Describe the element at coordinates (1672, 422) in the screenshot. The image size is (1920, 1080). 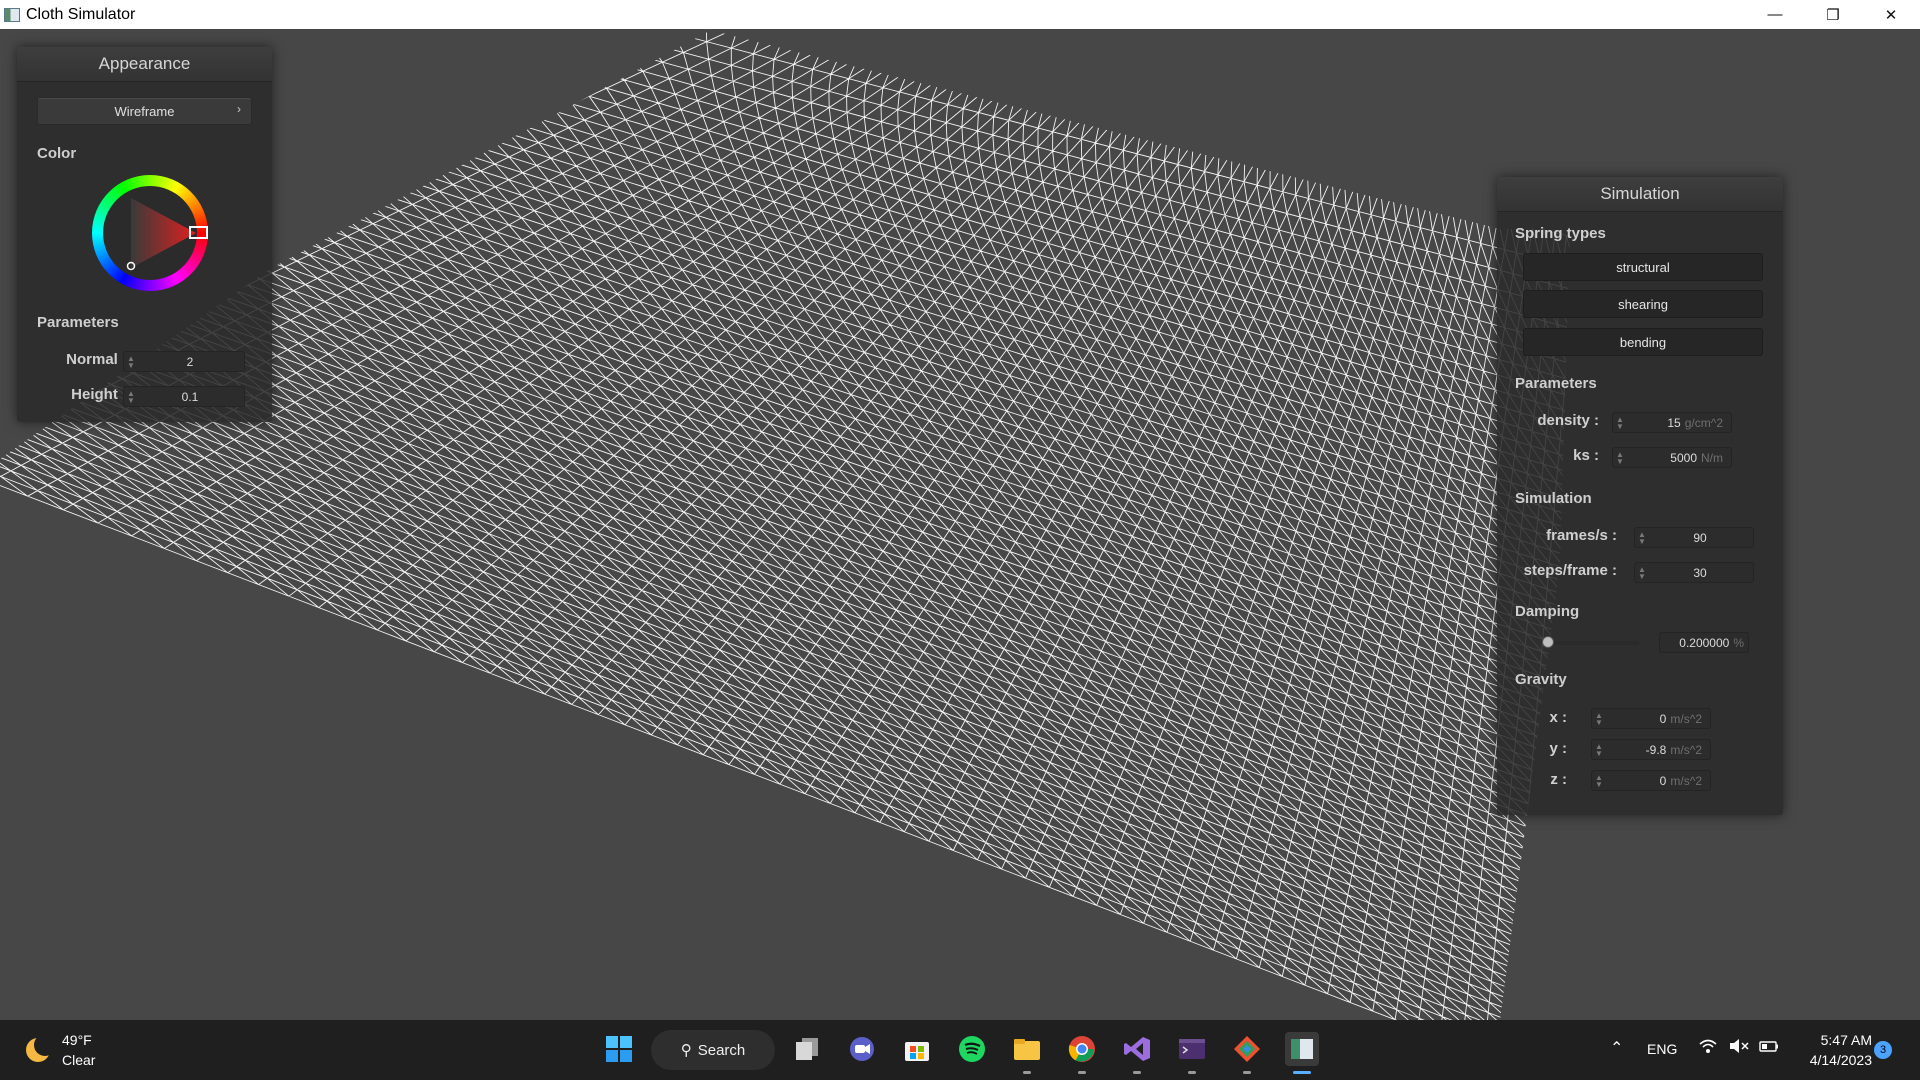
I see `density-input: ▲ ▼ 15 g/cm^2` at that location.